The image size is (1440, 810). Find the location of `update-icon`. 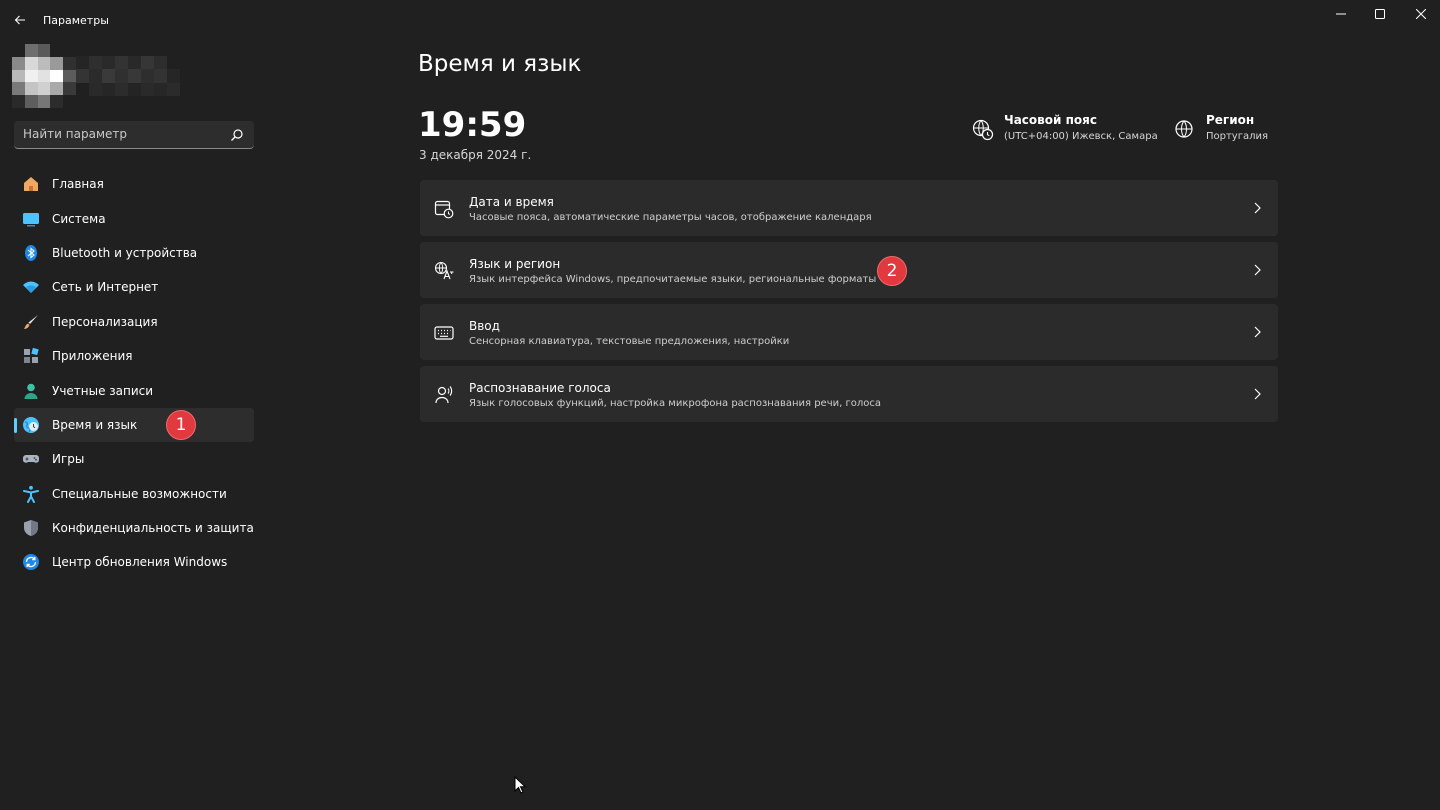

update-icon is located at coordinates (31, 562).